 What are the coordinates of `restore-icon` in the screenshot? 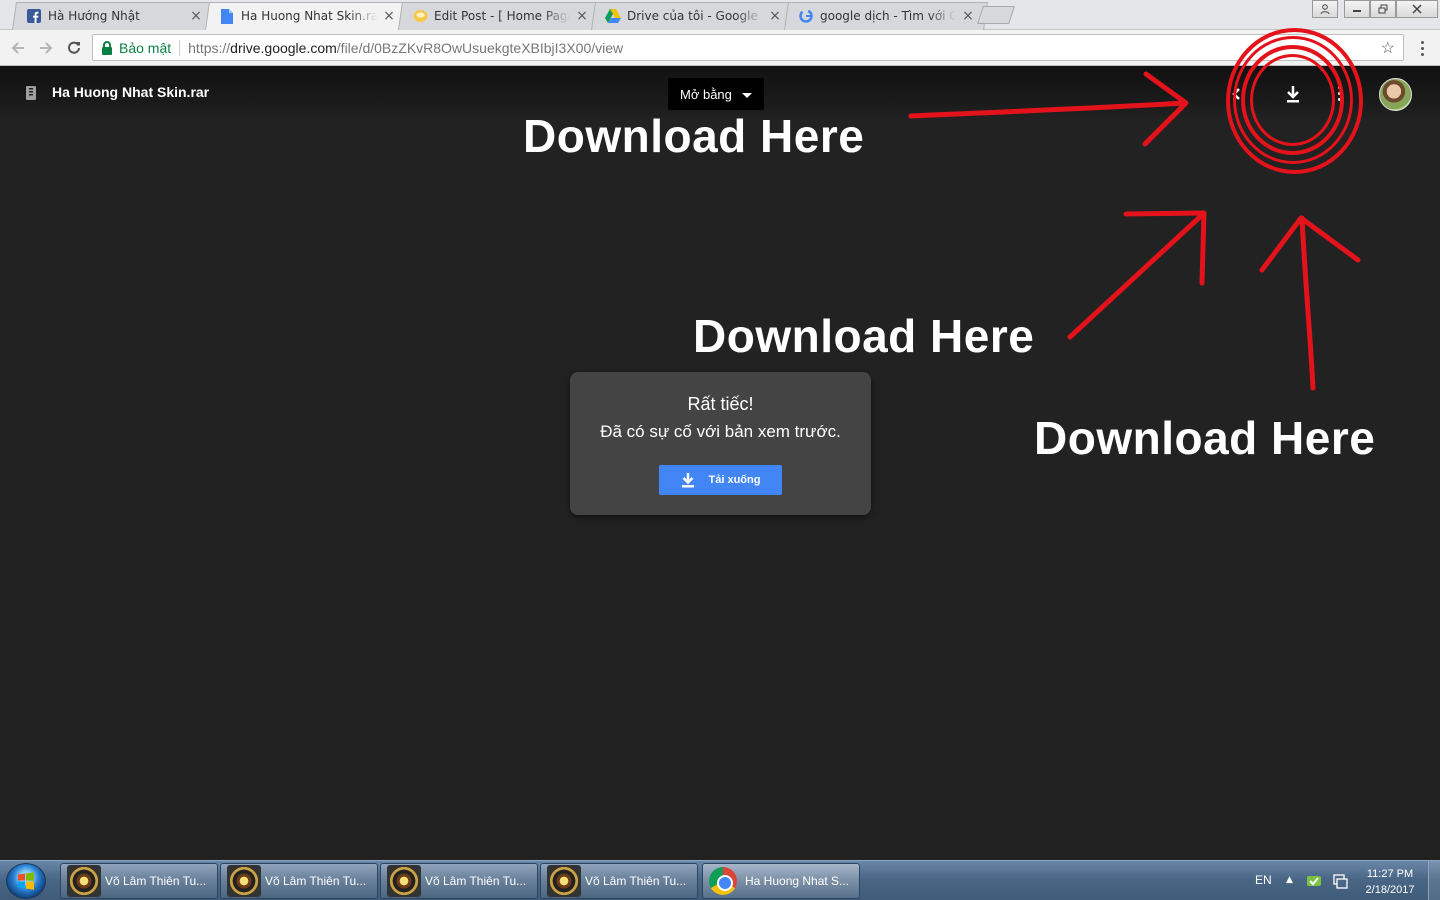 It's located at (1383, 9).